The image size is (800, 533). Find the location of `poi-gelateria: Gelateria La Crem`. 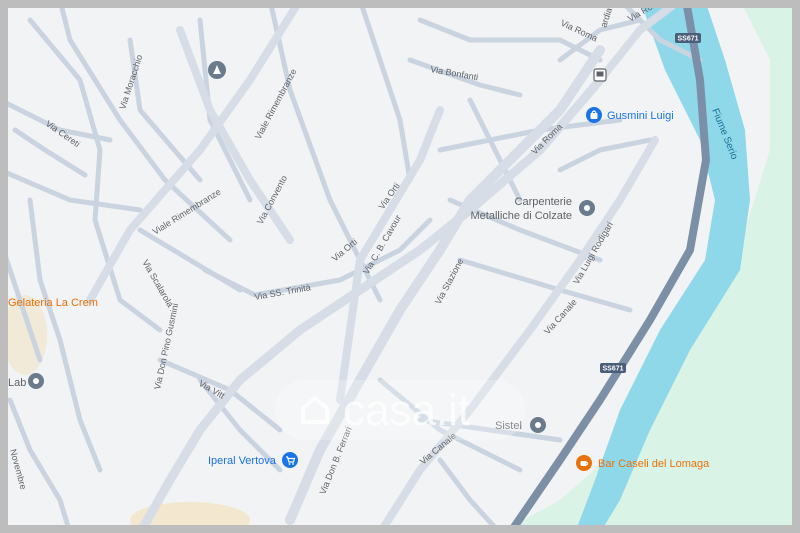

poi-gelateria: Gelateria La Crem is located at coordinates (53, 303).